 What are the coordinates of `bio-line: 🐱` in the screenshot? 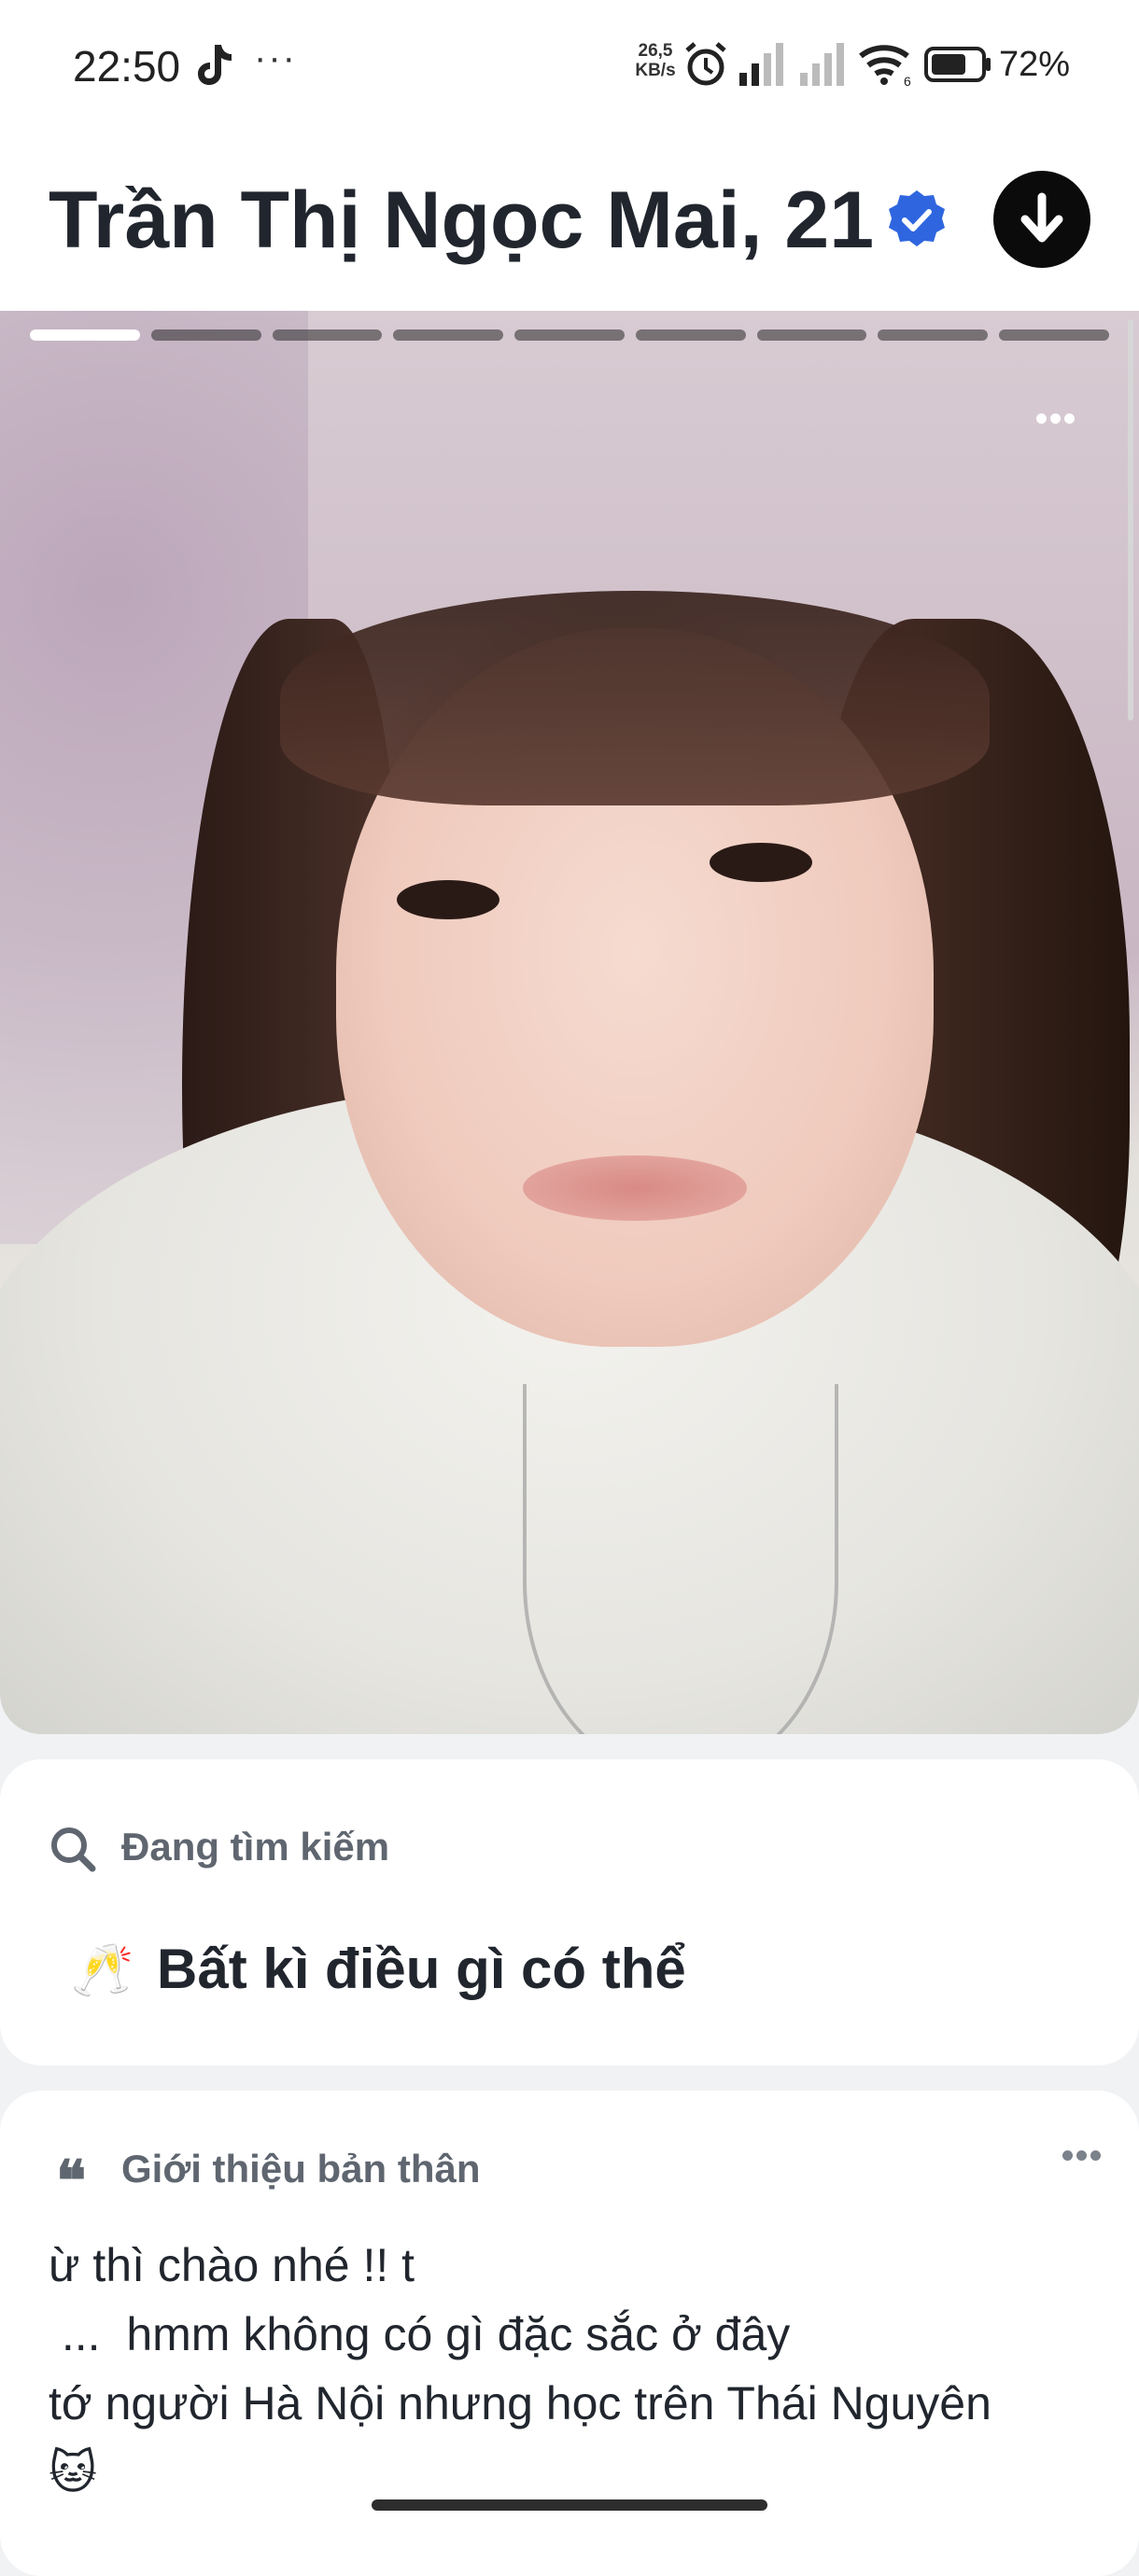 It's located at (73, 2472).